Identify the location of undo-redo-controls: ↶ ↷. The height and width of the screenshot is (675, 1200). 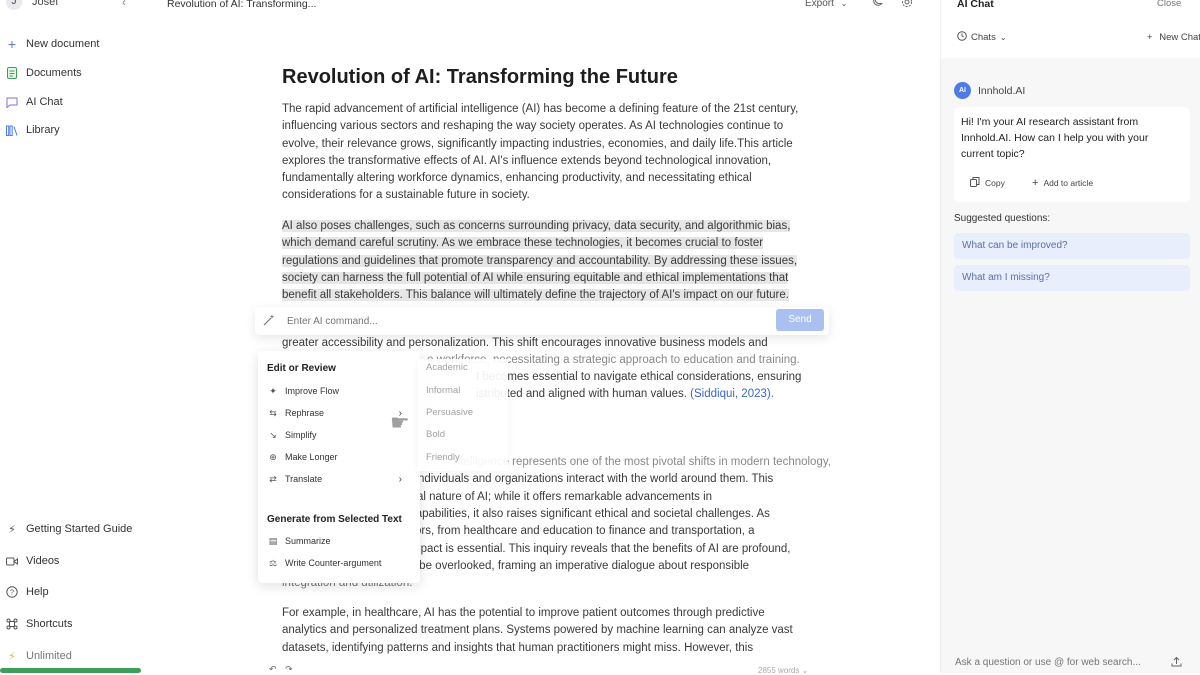
(281, 669).